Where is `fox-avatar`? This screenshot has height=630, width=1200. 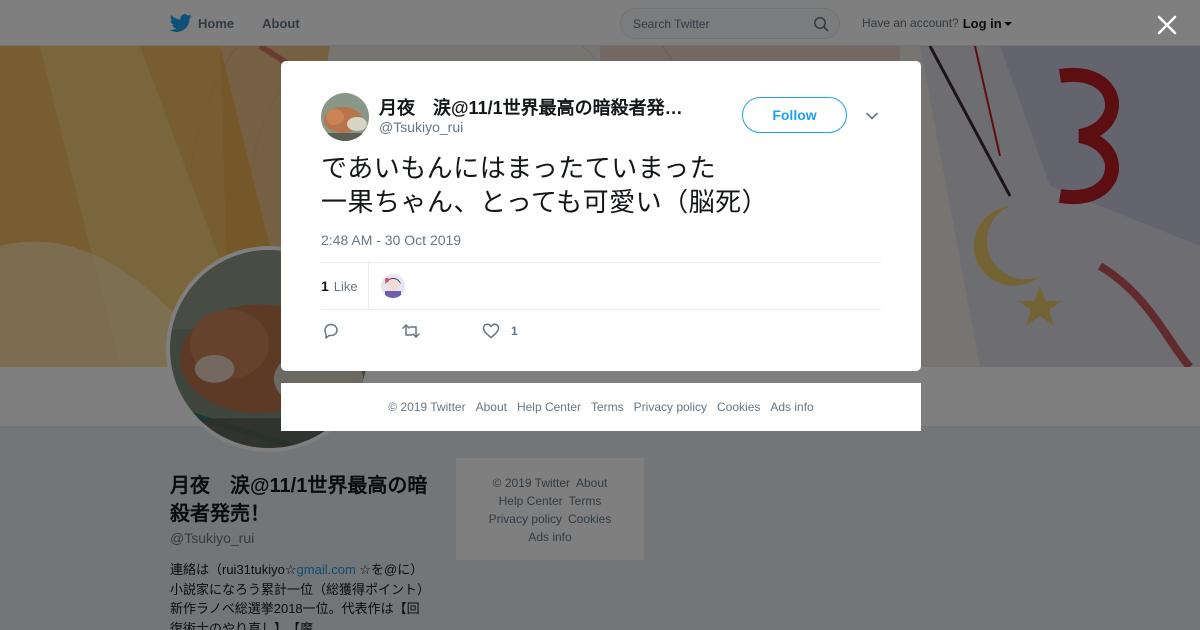
fox-avatar is located at coordinates (345, 117).